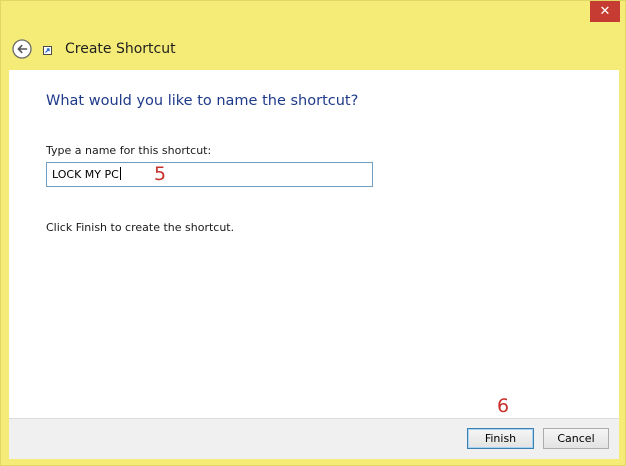 This screenshot has width=626, height=466. Describe the element at coordinates (160, 174) in the screenshot. I see `annotation-step-5: 5` at that location.